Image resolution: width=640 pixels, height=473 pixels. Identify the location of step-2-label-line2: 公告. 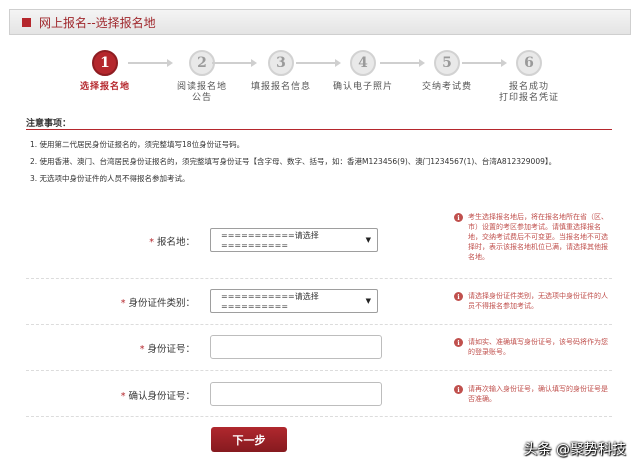
(201, 98).